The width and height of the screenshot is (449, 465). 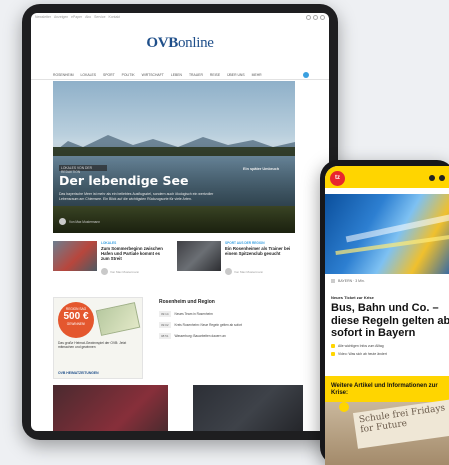 I want to click on hero-side-headline: Ein später Umbruch, so click(x=261, y=169).